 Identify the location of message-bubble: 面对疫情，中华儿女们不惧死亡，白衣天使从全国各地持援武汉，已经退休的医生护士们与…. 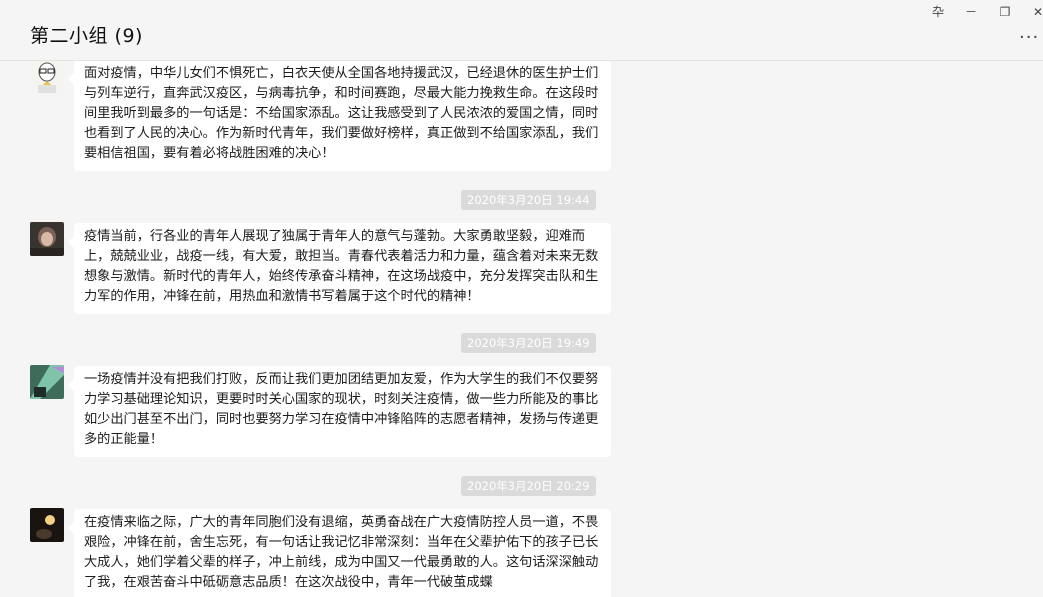
(339, 116).